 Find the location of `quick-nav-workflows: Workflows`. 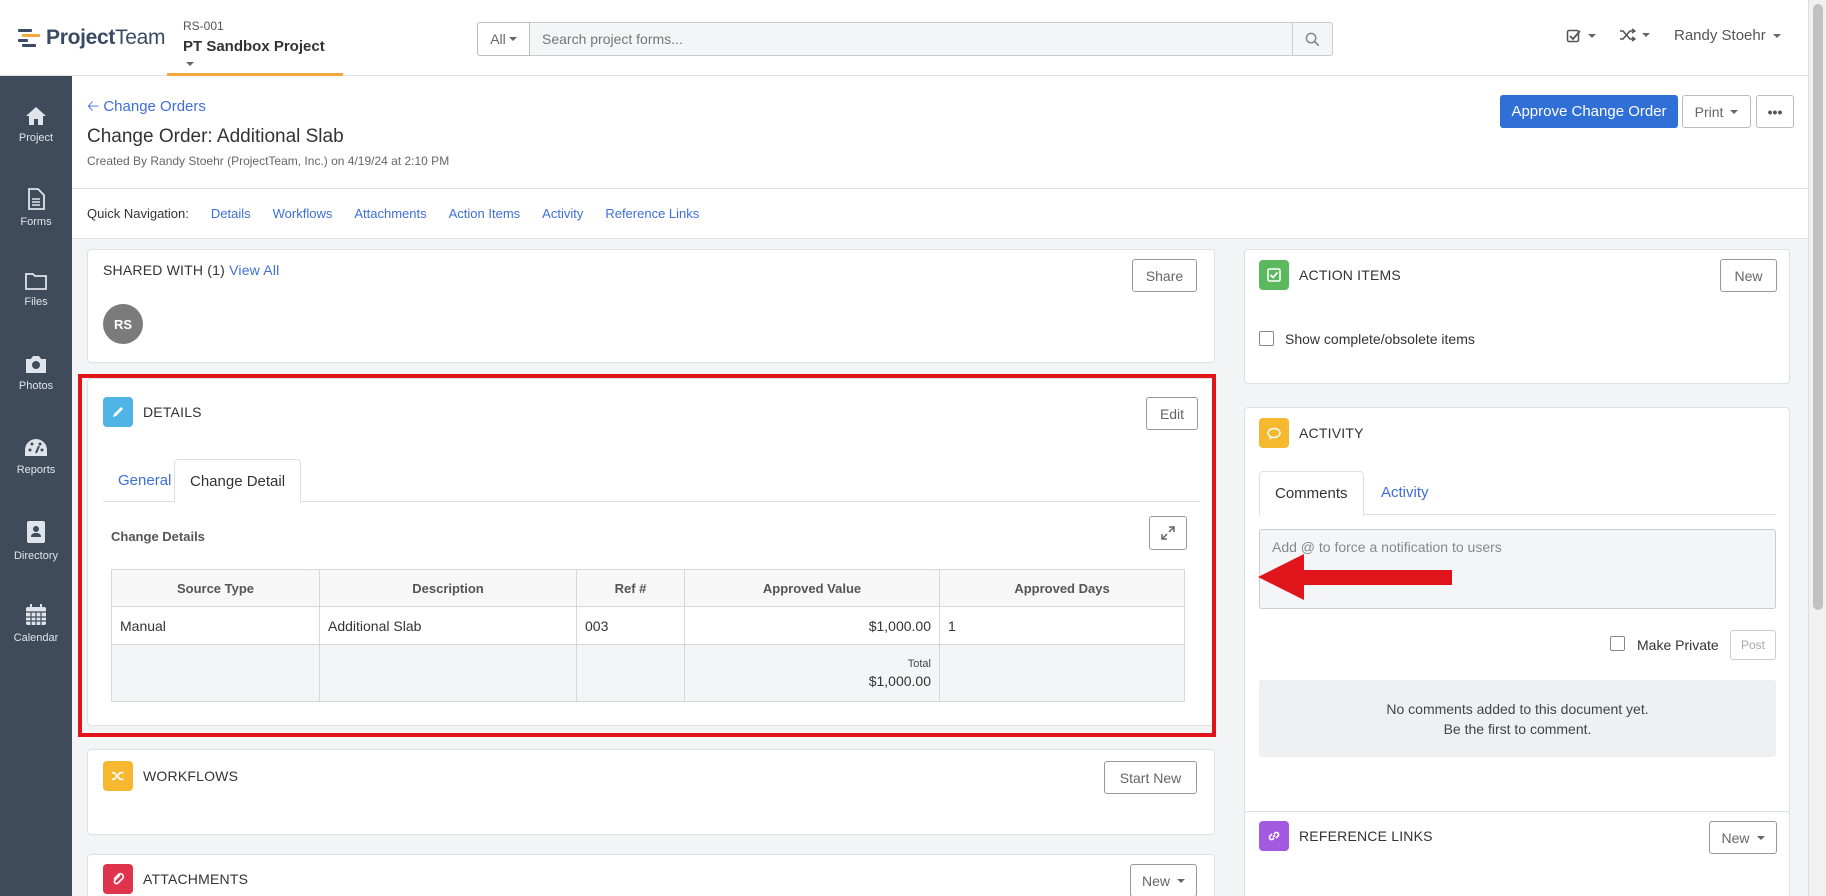

quick-nav-workflows: Workflows is located at coordinates (303, 213).